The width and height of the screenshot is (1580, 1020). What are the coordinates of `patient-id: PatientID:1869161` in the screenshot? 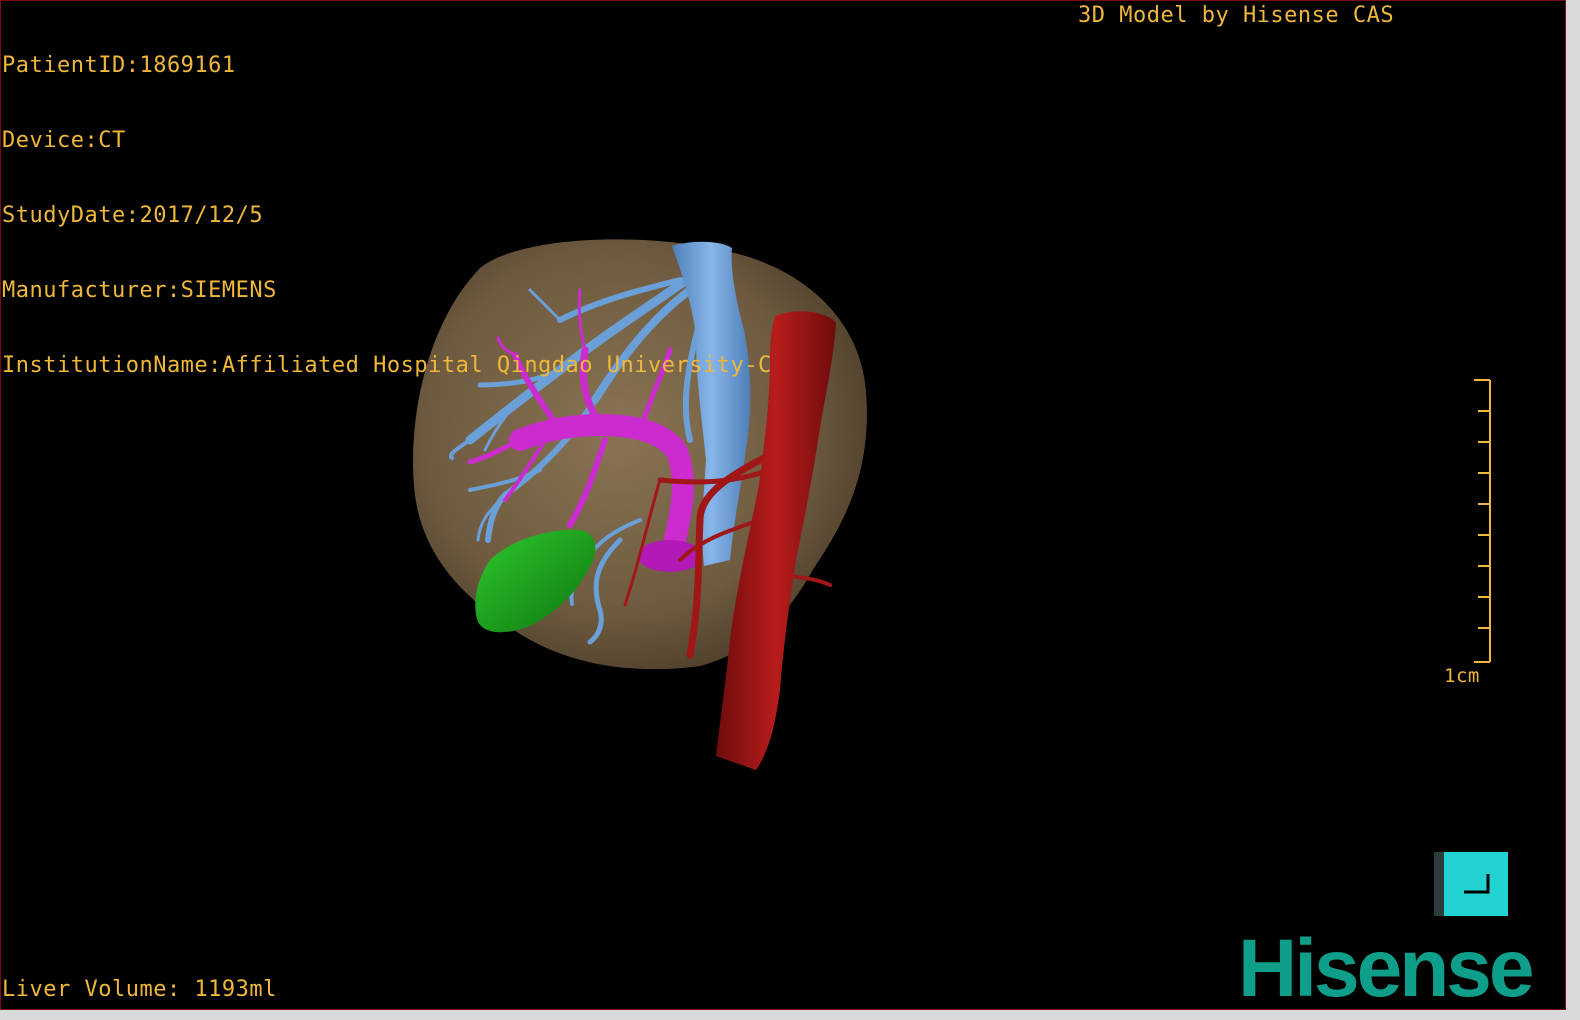 It's located at (119, 65).